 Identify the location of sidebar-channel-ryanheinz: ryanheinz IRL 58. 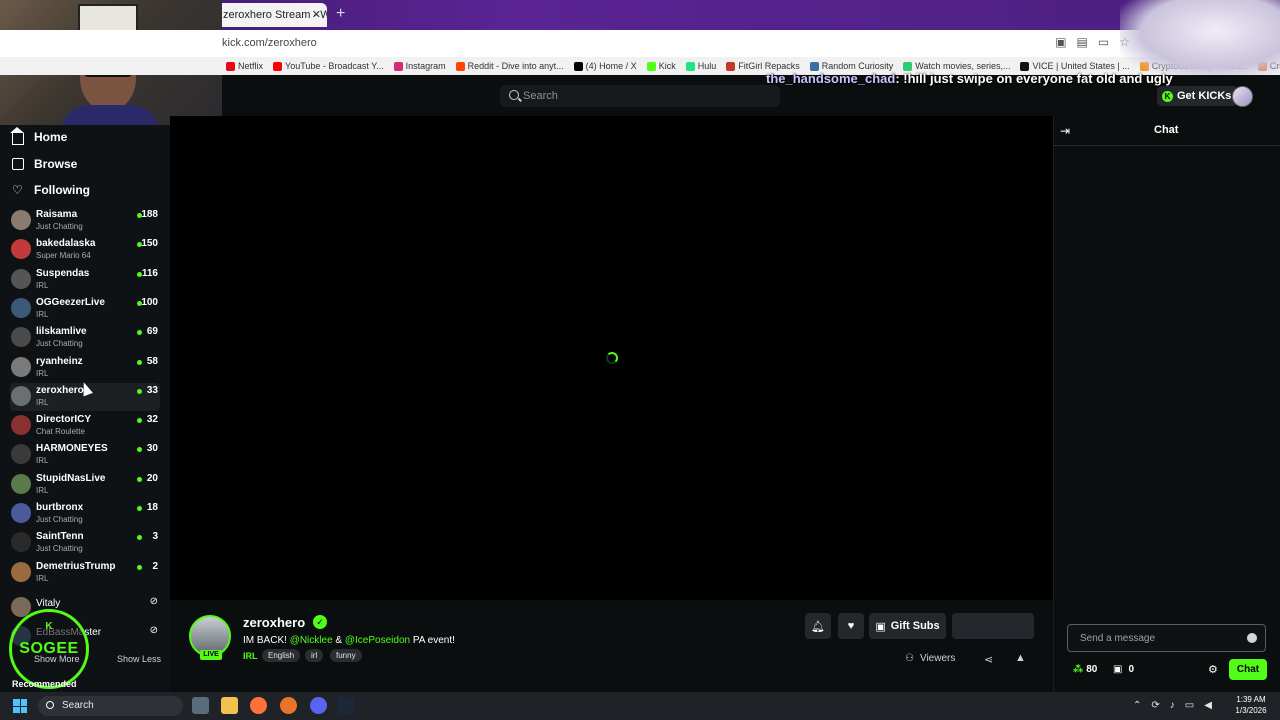
(85, 368).